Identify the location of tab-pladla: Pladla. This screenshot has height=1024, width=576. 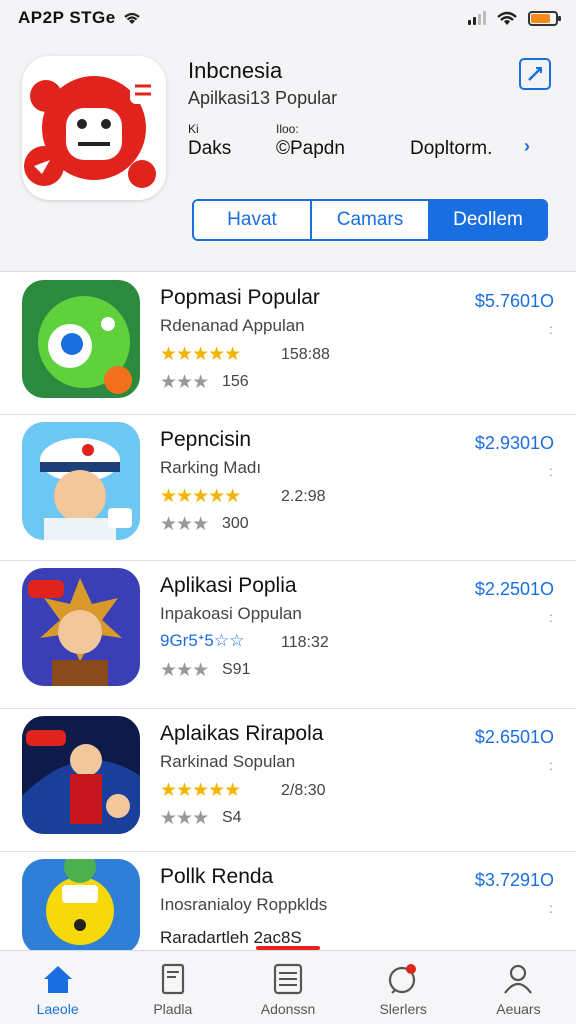
(172, 987).